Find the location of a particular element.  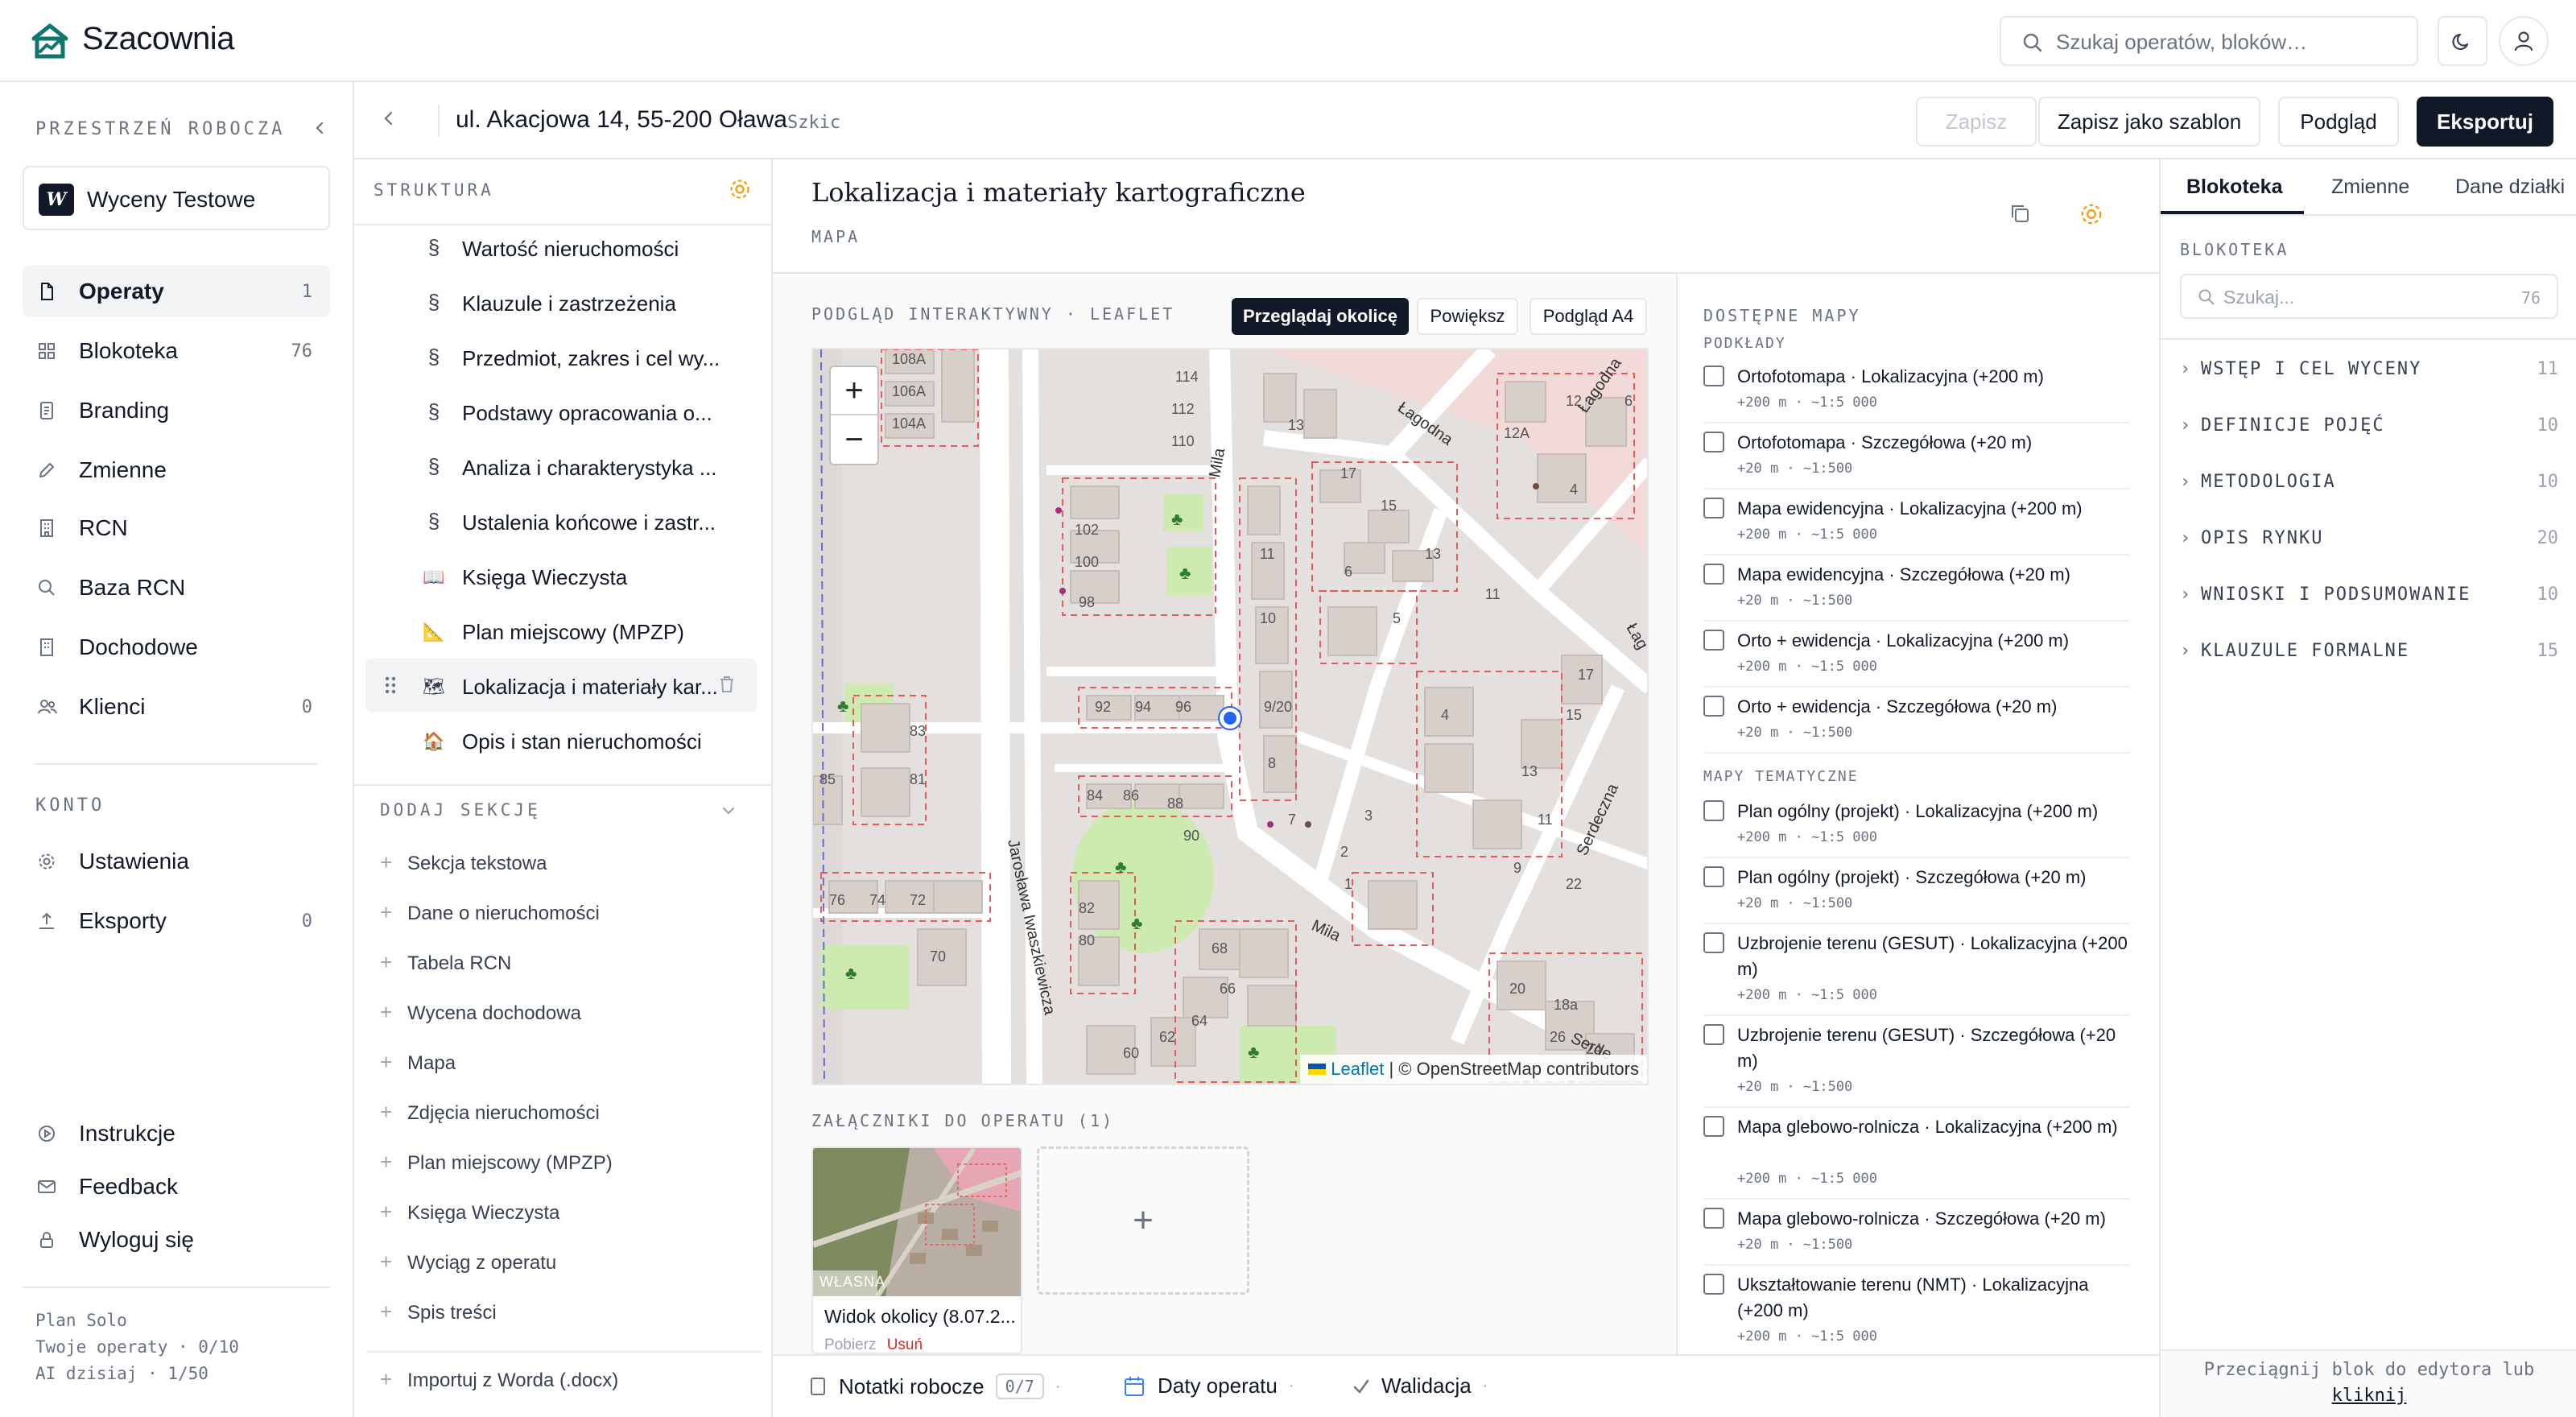

add-section-item: + Sekcja tekstowa is located at coordinates (463, 862).